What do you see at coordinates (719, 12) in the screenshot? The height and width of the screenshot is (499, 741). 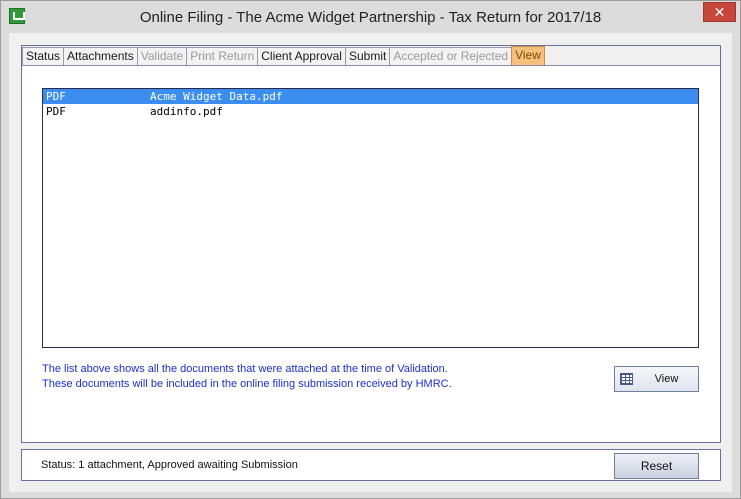 I see `close-button: ✕` at bounding box center [719, 12].